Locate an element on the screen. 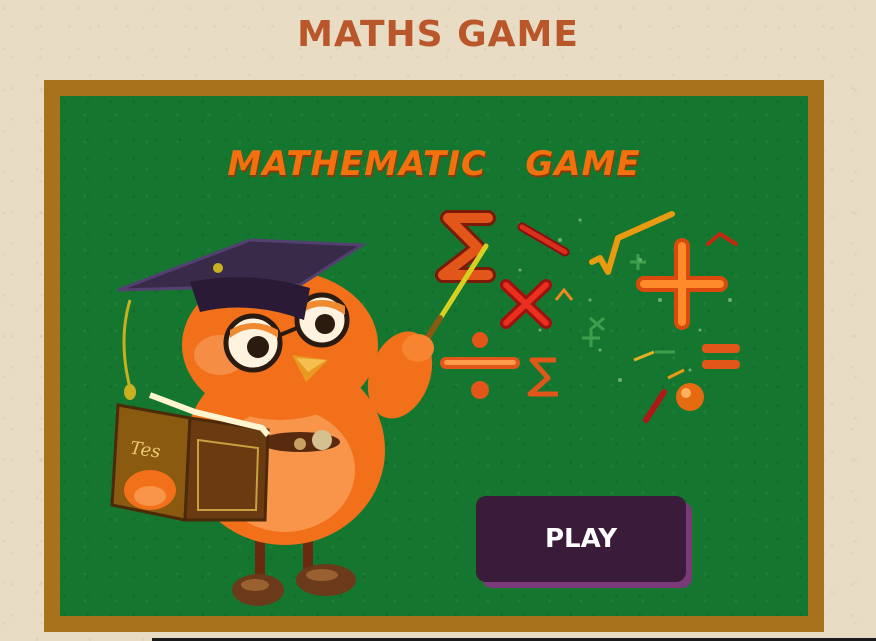 The height and width of the screenshot is (641, 876). play-button: PLAY is located at coordinates (581, 539).